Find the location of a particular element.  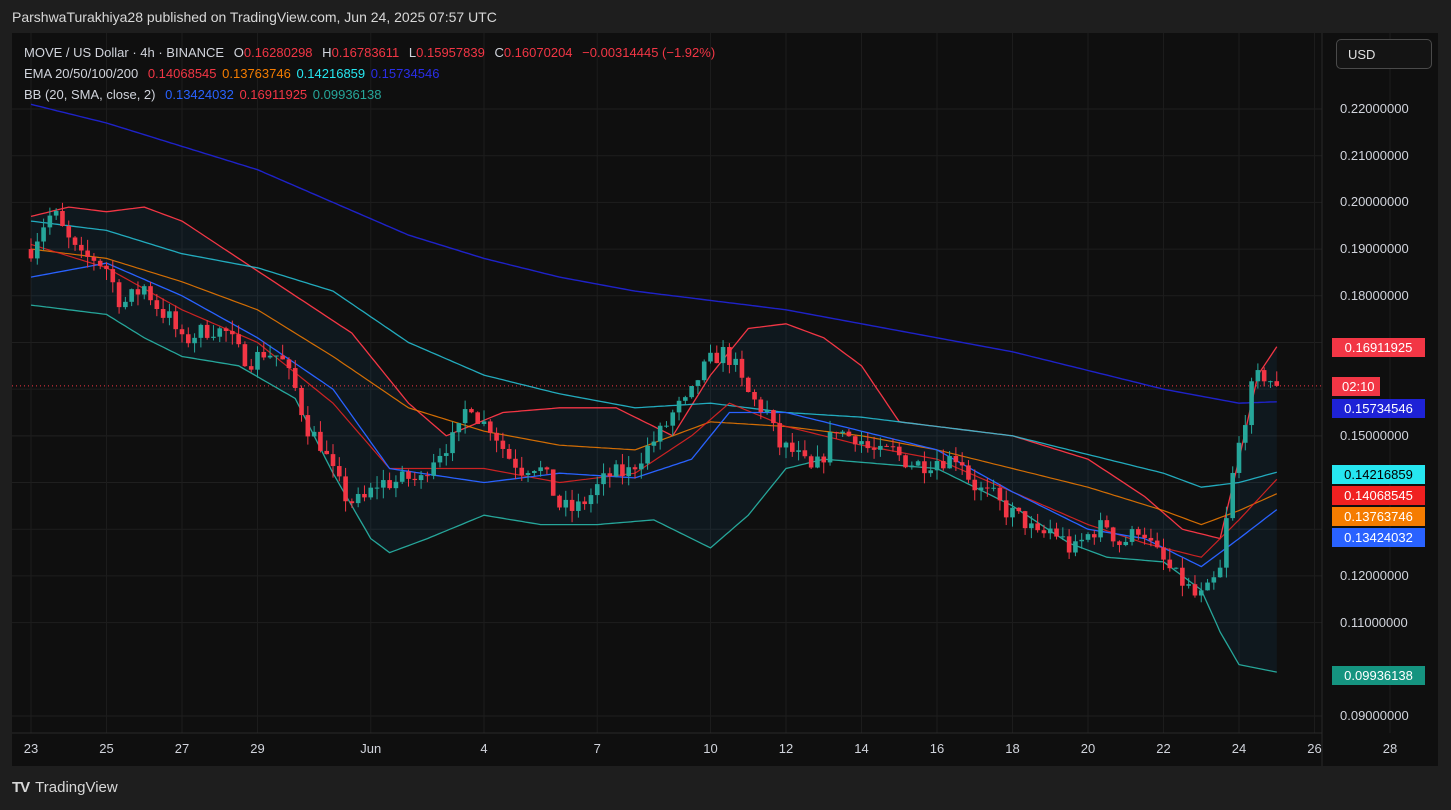

legend-bb-lower: 0.09936138 is located at coordinates (347, 94).